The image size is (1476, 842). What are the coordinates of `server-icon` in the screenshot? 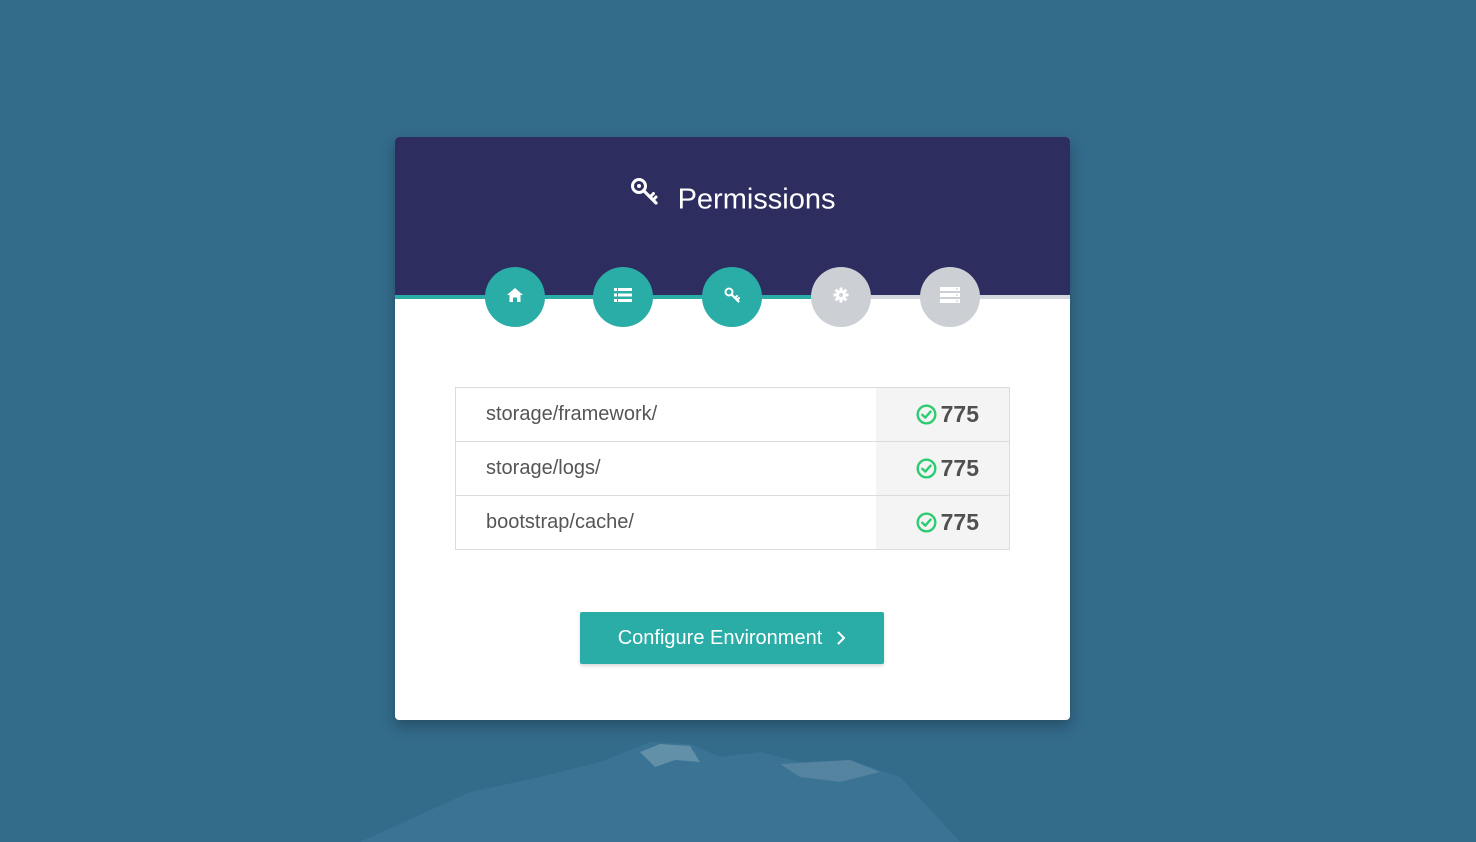 It's located at (950, 297).